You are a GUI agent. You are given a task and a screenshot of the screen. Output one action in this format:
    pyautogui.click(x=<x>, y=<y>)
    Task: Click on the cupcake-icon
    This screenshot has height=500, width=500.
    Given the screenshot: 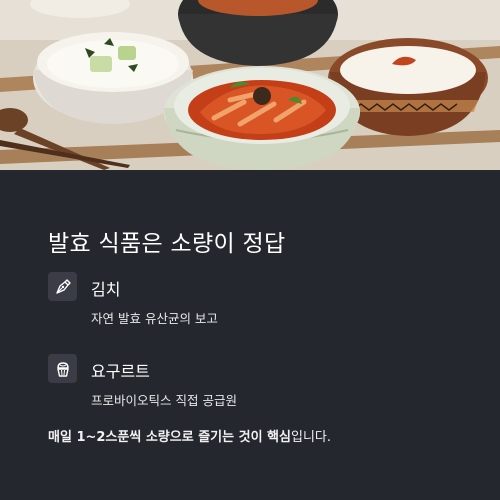 What is the action you would take?
    pyautogui.click(x=62, y=368)
    